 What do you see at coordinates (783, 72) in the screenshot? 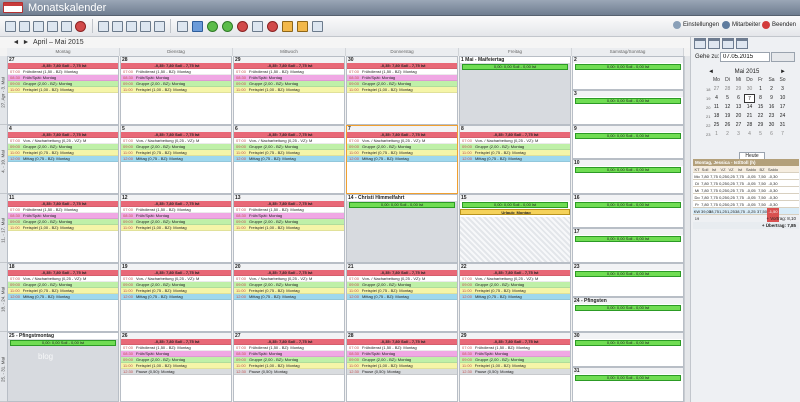
I see `mini-next-button: ►` at bounding box center [783, 72].